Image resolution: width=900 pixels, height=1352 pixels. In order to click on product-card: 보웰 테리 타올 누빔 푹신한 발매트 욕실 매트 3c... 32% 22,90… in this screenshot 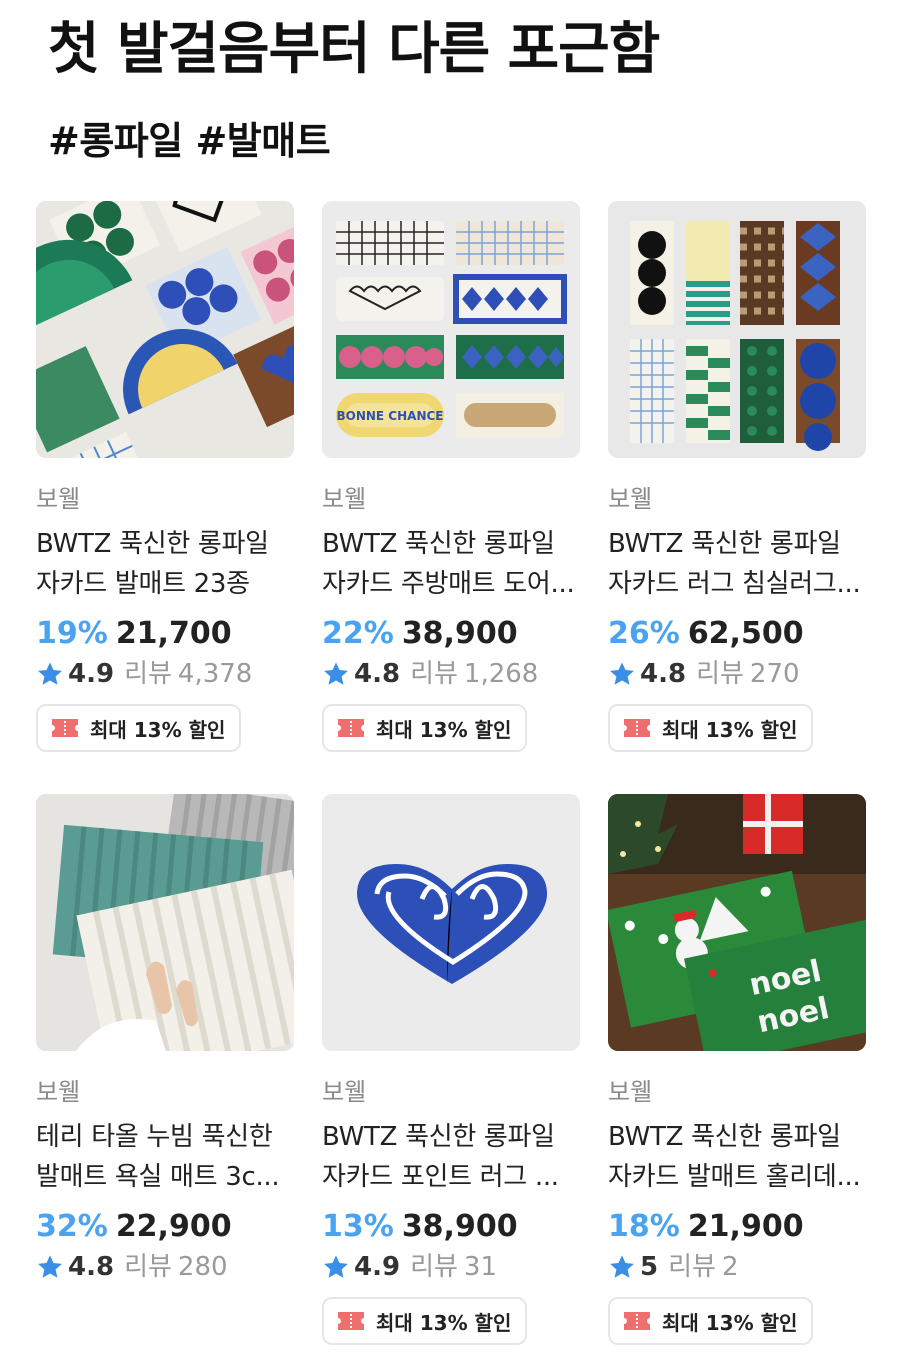, I will do `click(165, 1040)`.